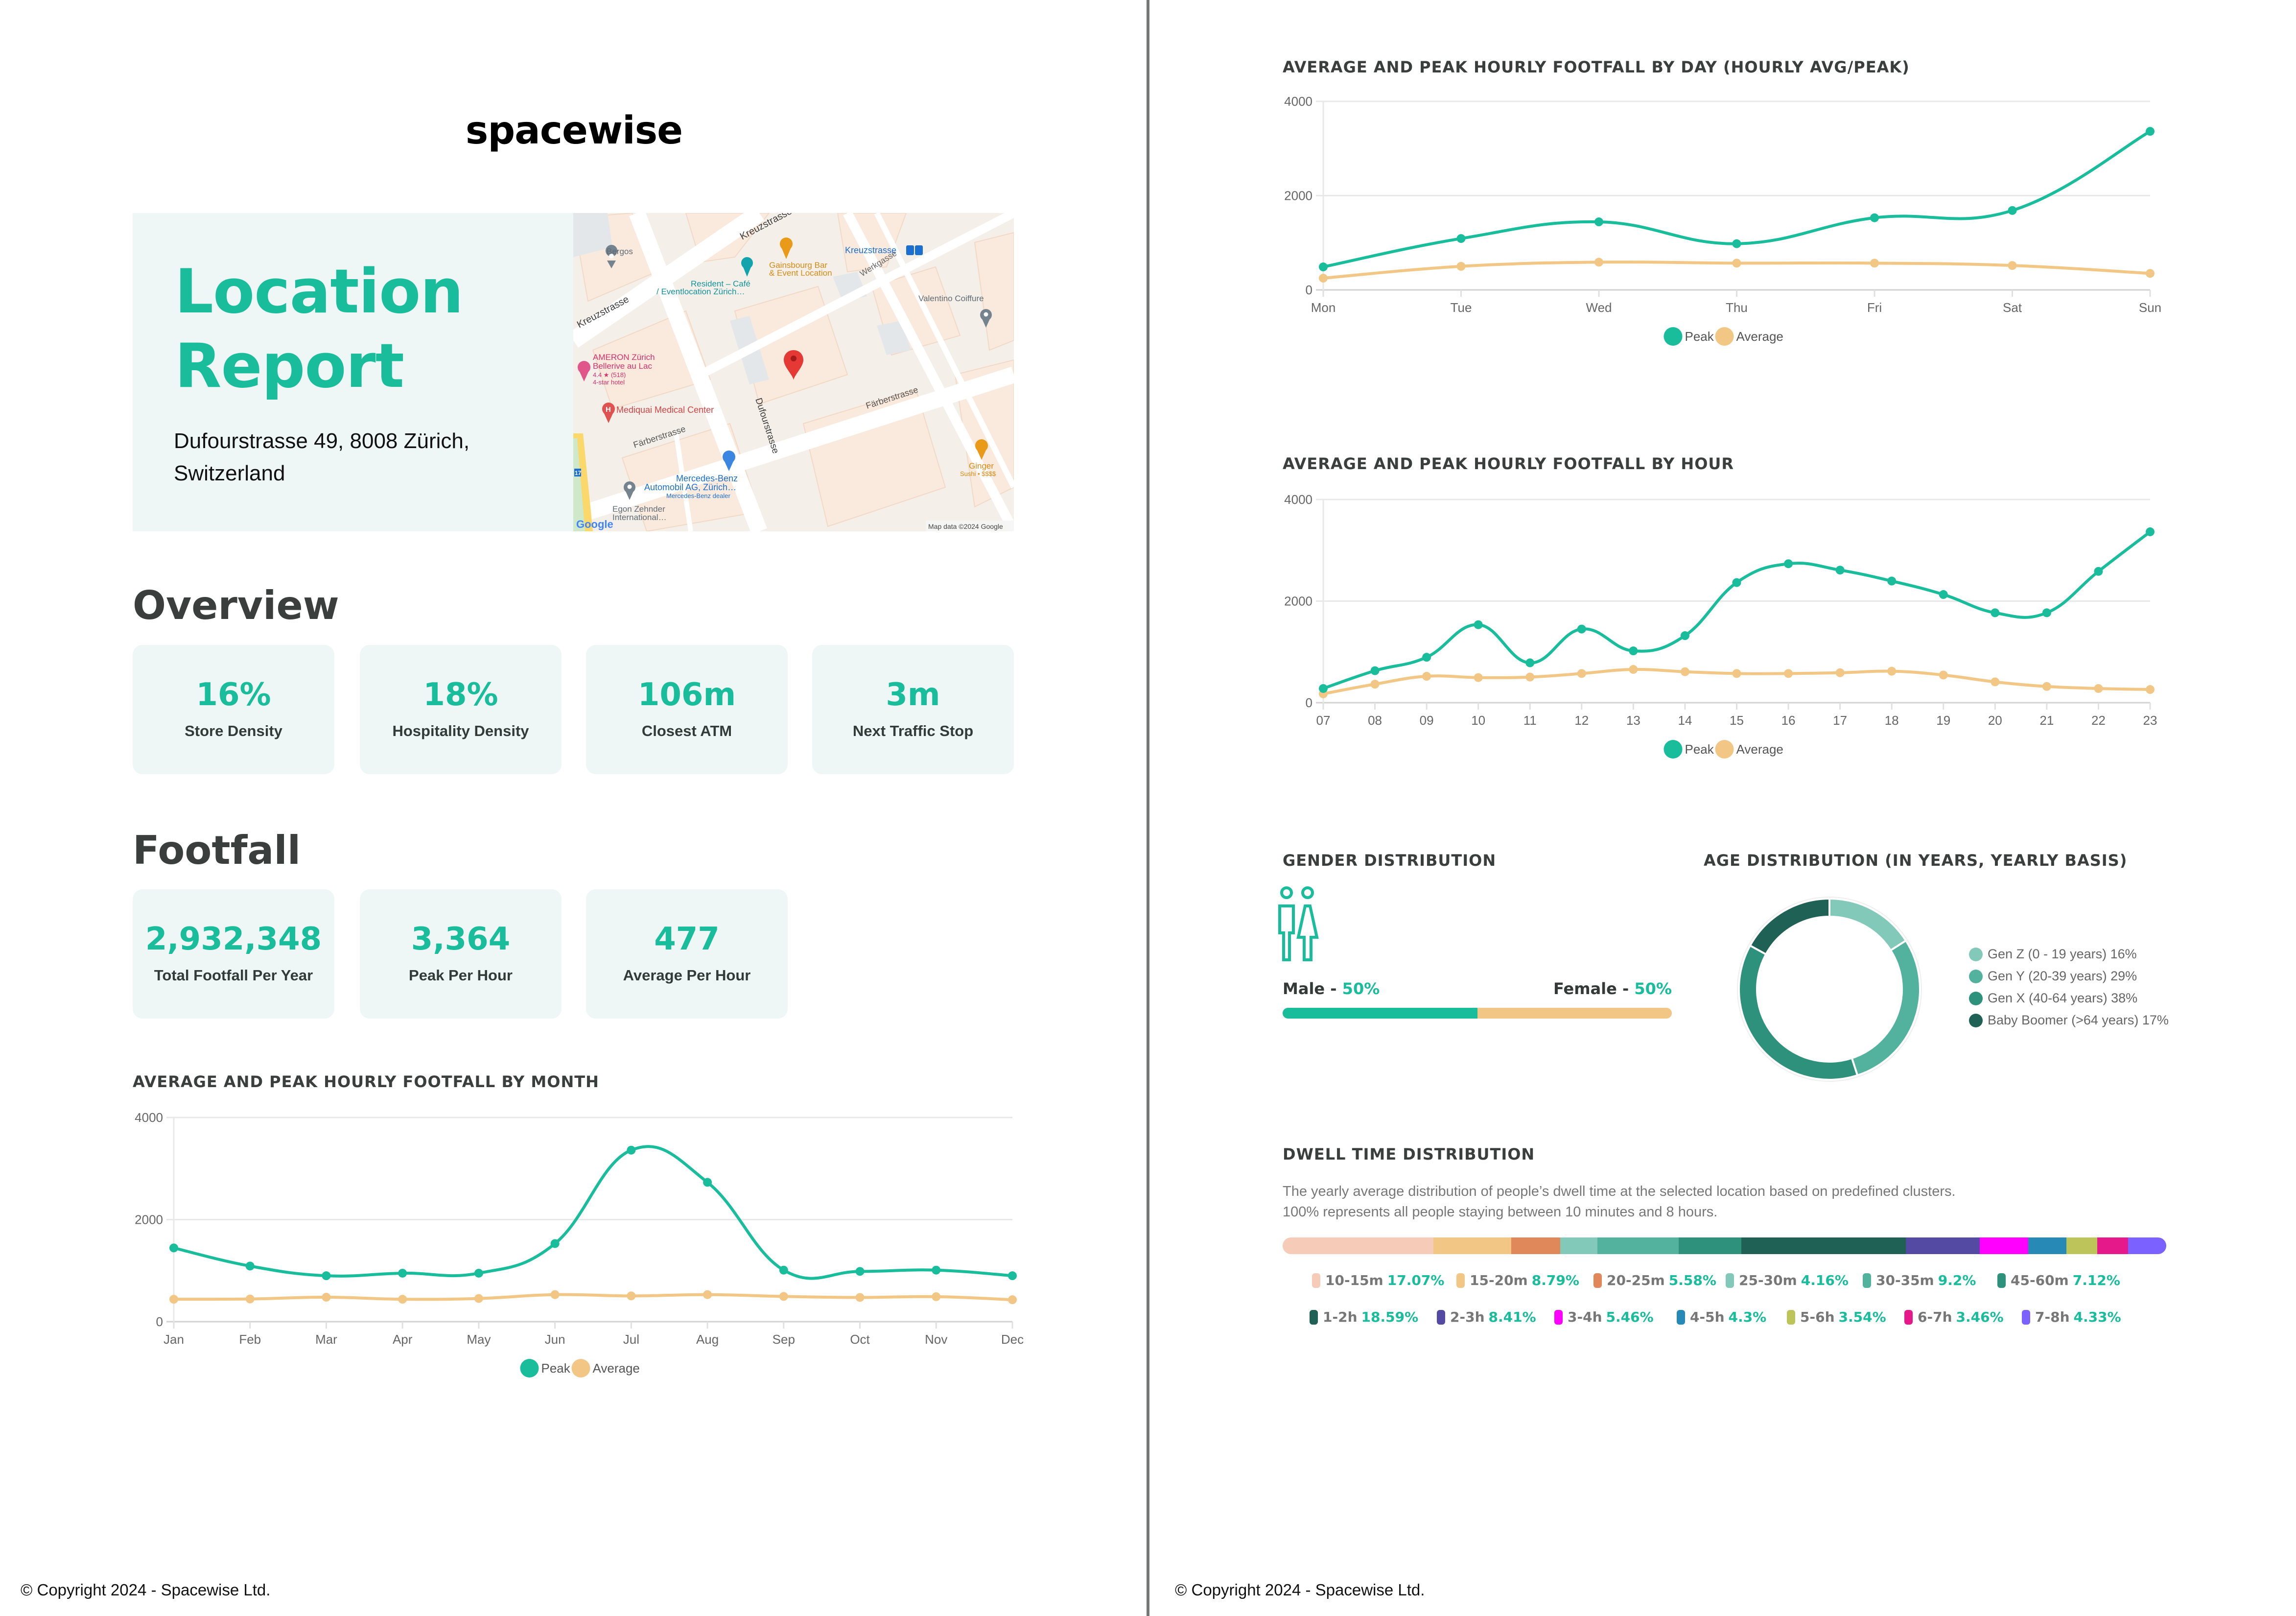 The width and height of the screenshot is (2296, 1616). I want to click on series-line-peak, so click(593, 1212).